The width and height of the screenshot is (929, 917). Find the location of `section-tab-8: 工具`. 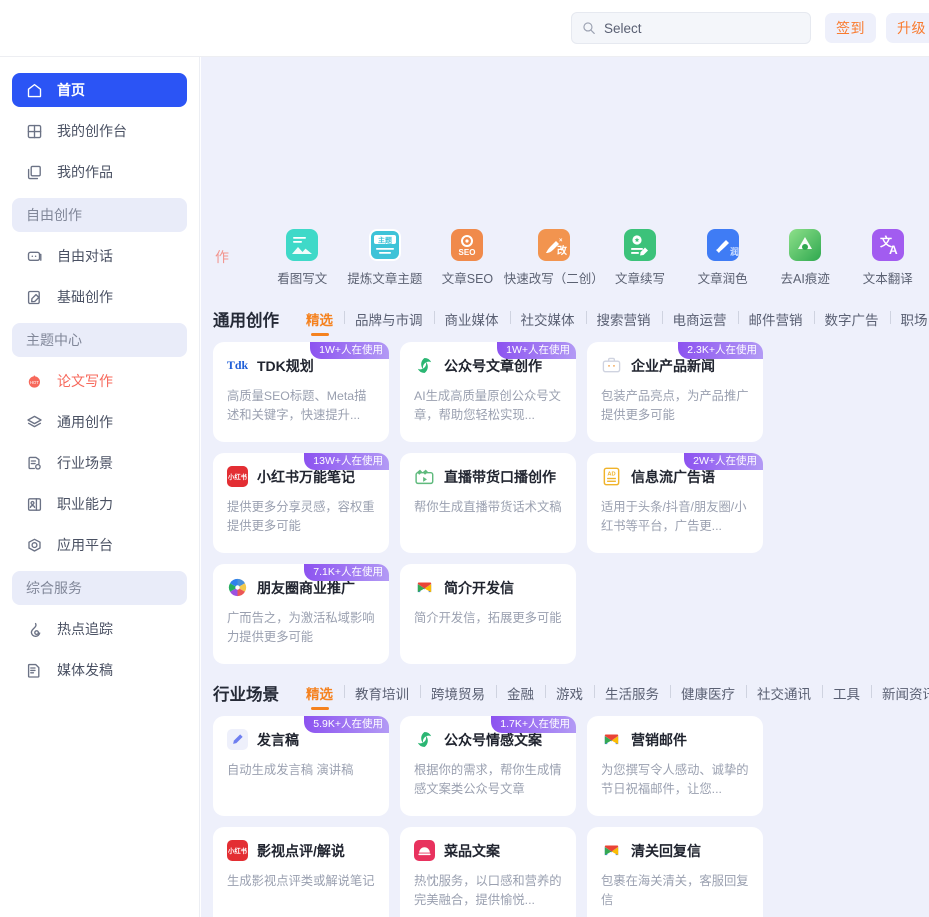

section-tab-8: 工具 is located at coordinates (846, 693).